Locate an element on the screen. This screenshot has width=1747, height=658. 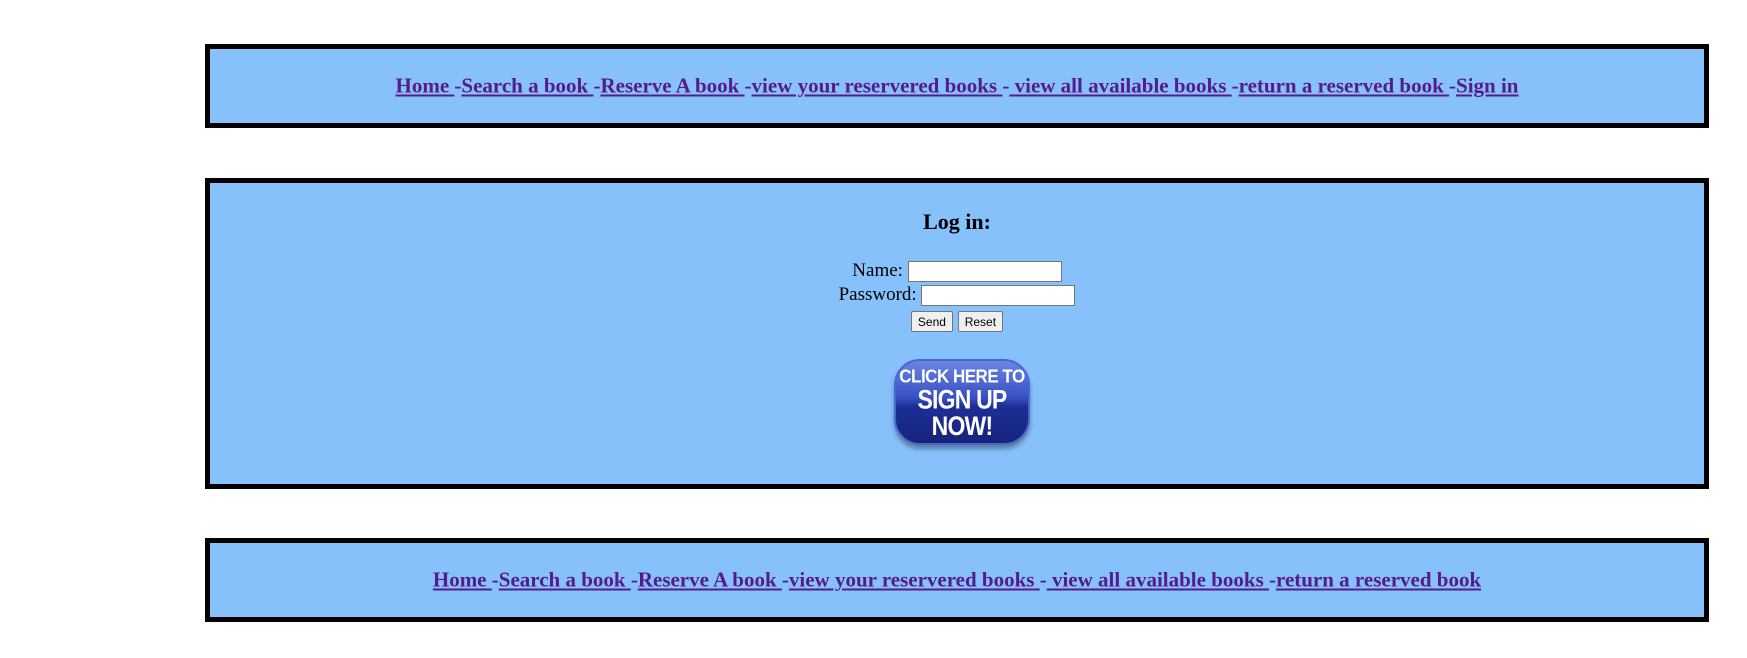
login-title: Log in: is located at coordinates (957, 221).